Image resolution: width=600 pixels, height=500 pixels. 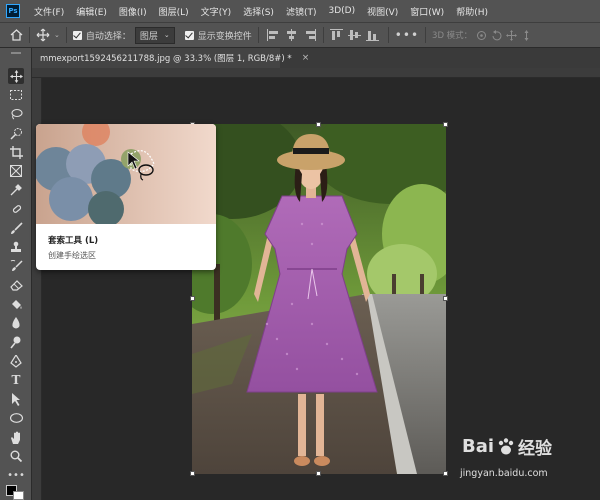 I want to click on auto-select-checkbox: 自动选择：, so click(x=101, y=35).